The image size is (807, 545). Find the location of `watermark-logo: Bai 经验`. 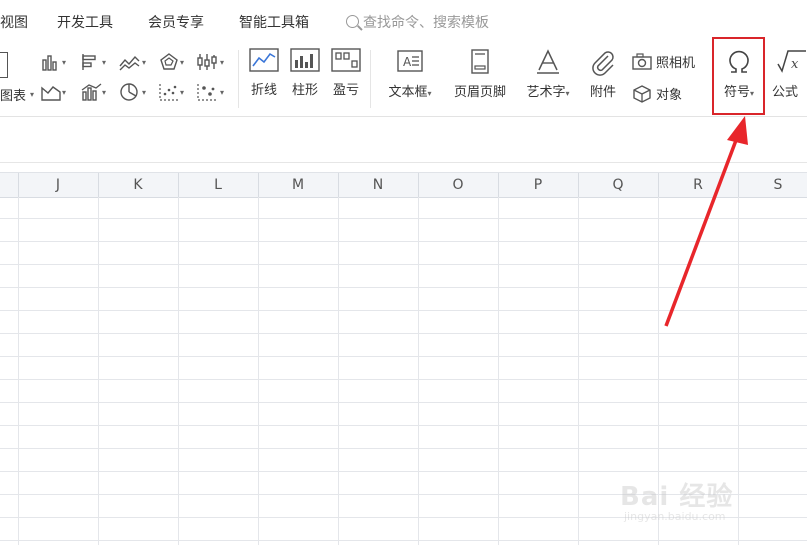

watermark-logo: Bai 经验 is located at coordinates (677, 497).